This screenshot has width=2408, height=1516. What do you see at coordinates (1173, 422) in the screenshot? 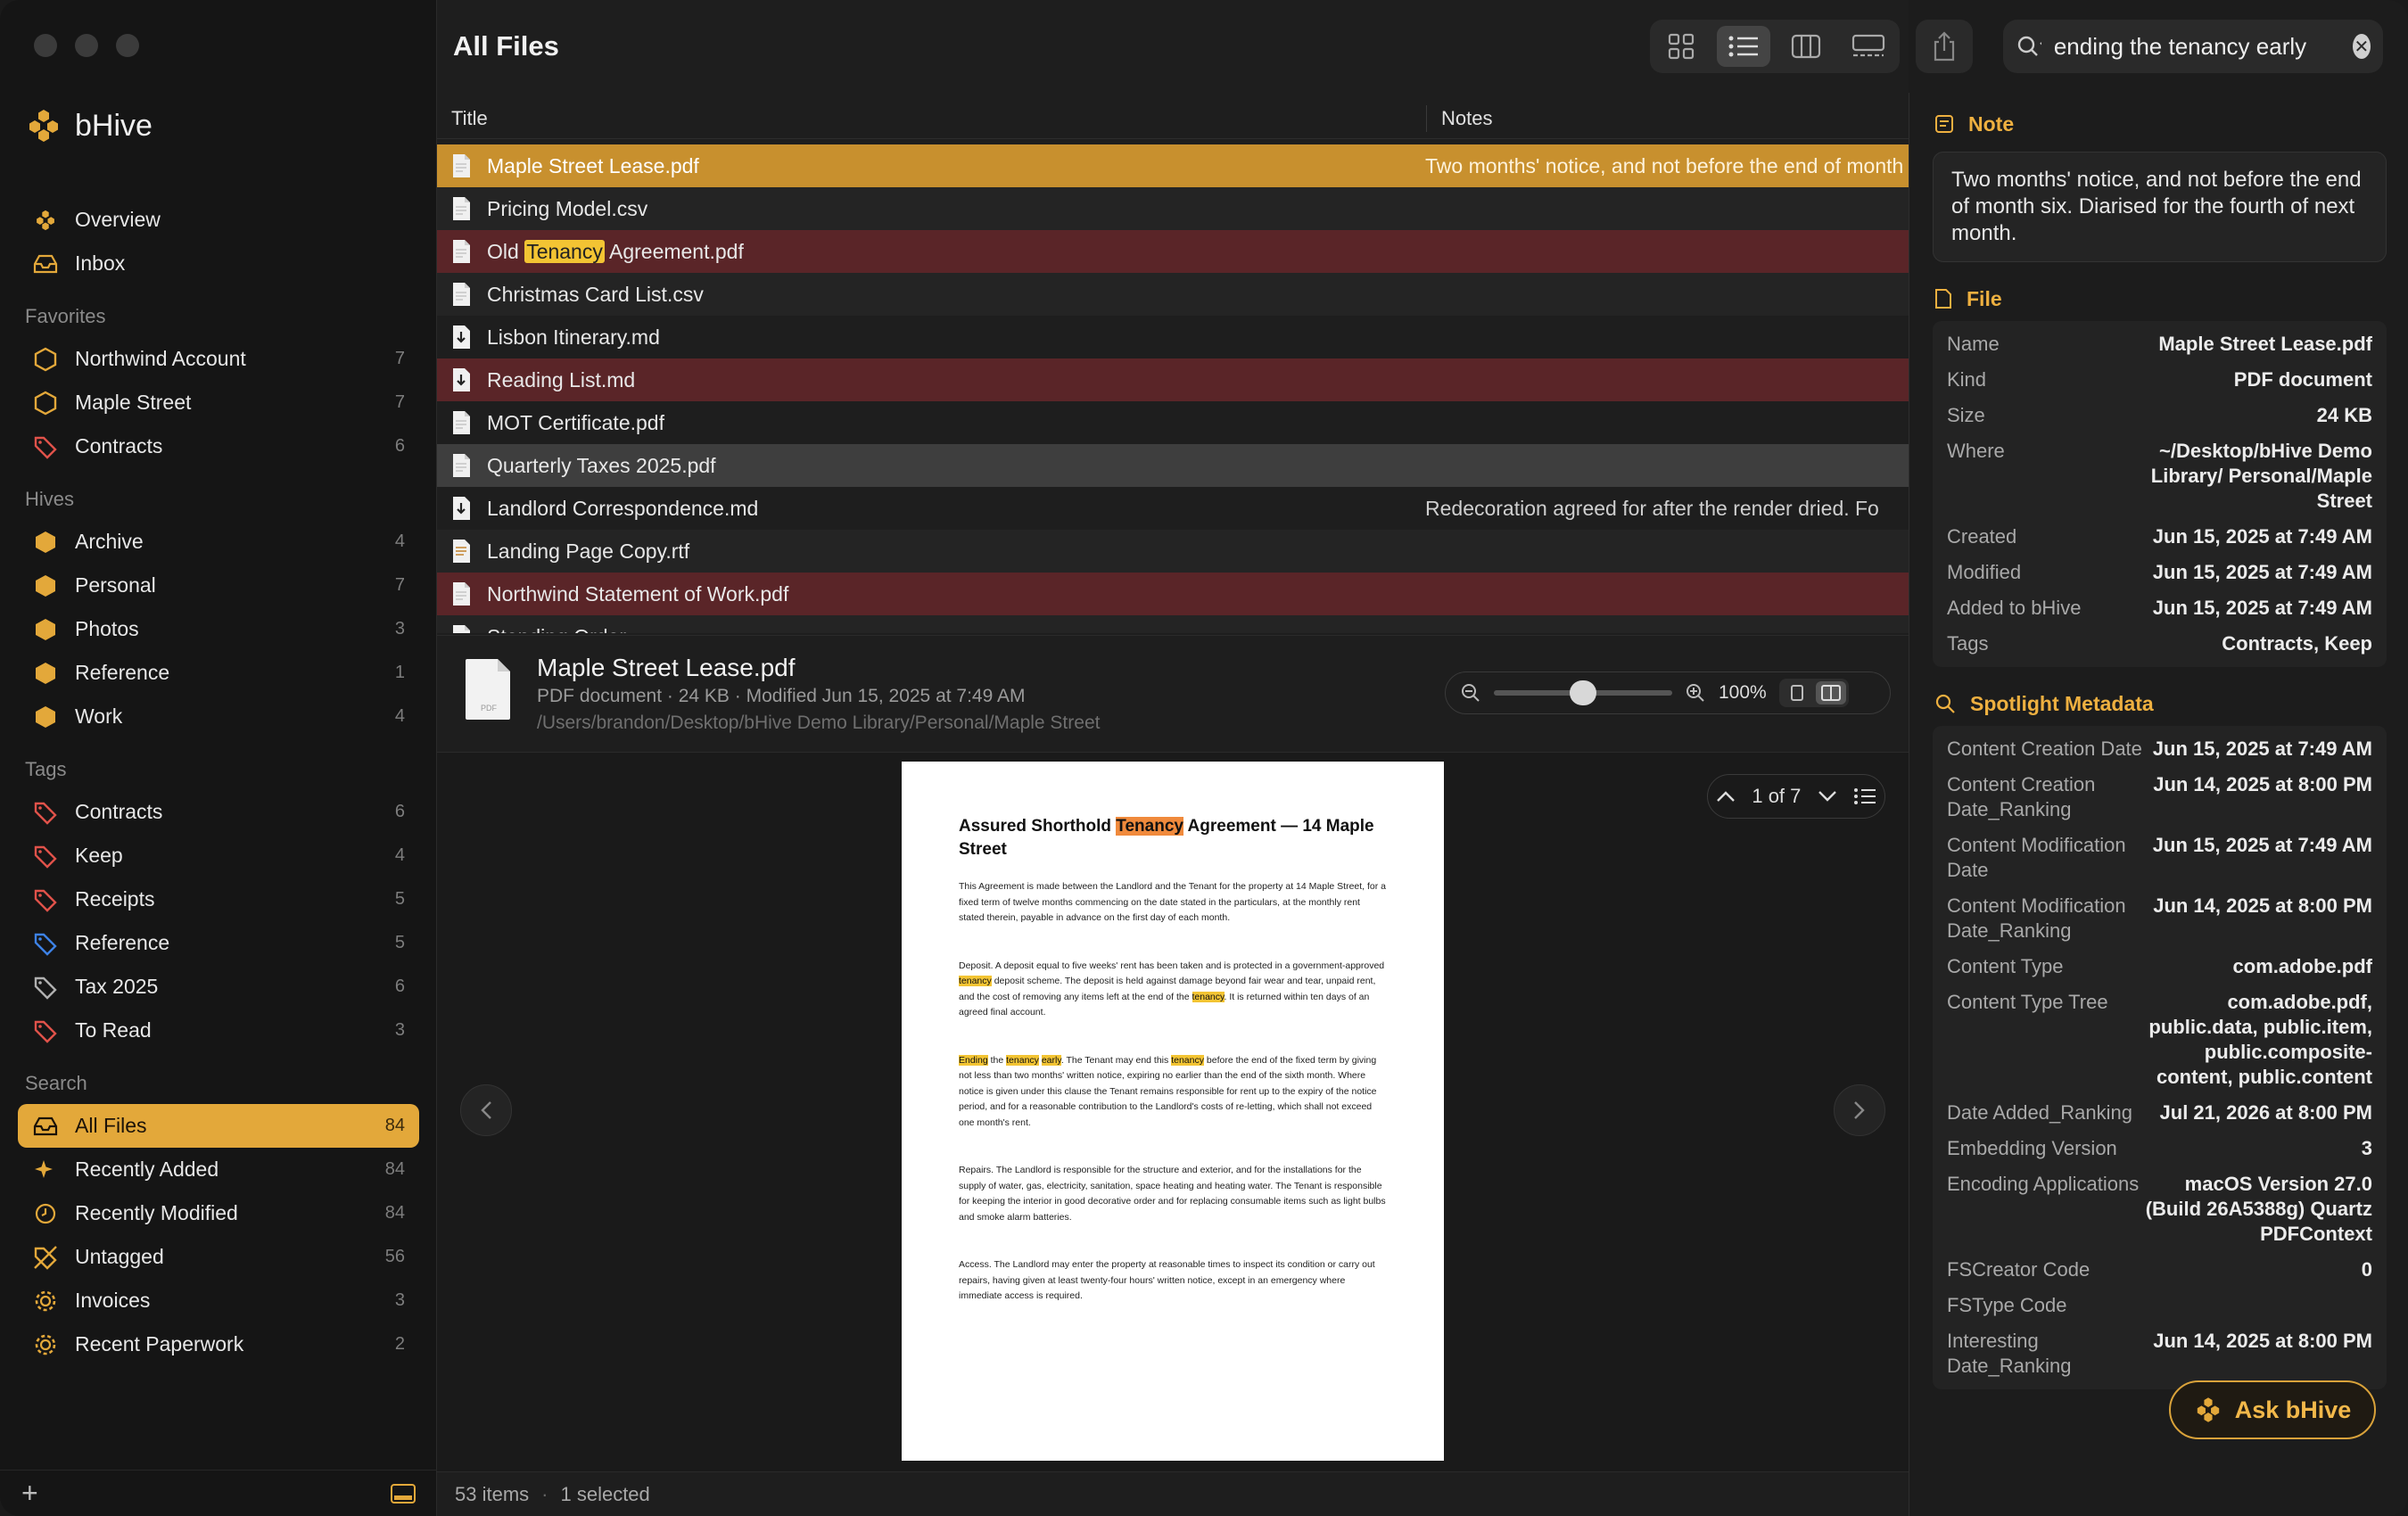
I see `table-row: MOT Certificate.pdf` at bounding box center [1173, 422].